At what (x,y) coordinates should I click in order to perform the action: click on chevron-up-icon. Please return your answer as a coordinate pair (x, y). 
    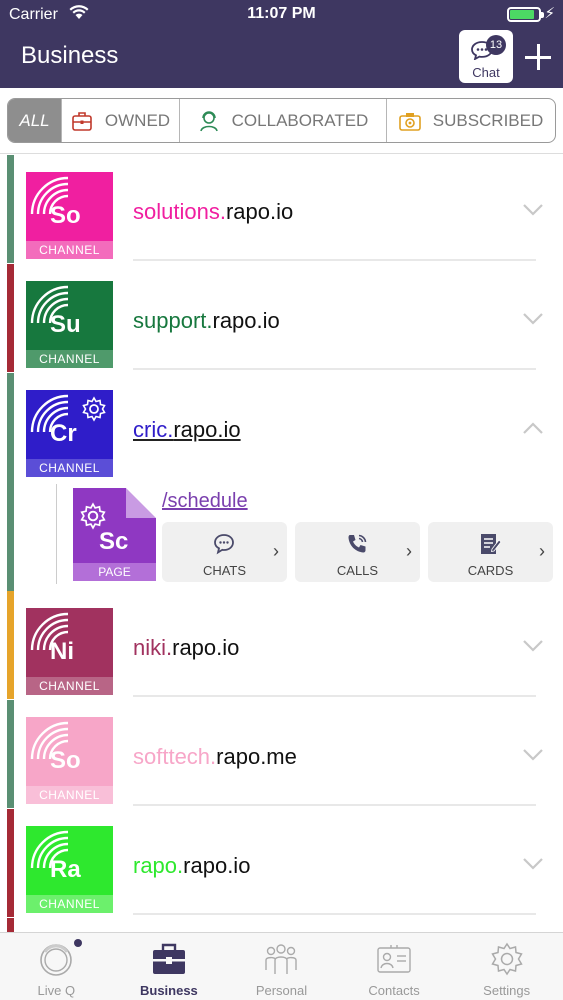
    Looking at the image, I should click on (533, 428).